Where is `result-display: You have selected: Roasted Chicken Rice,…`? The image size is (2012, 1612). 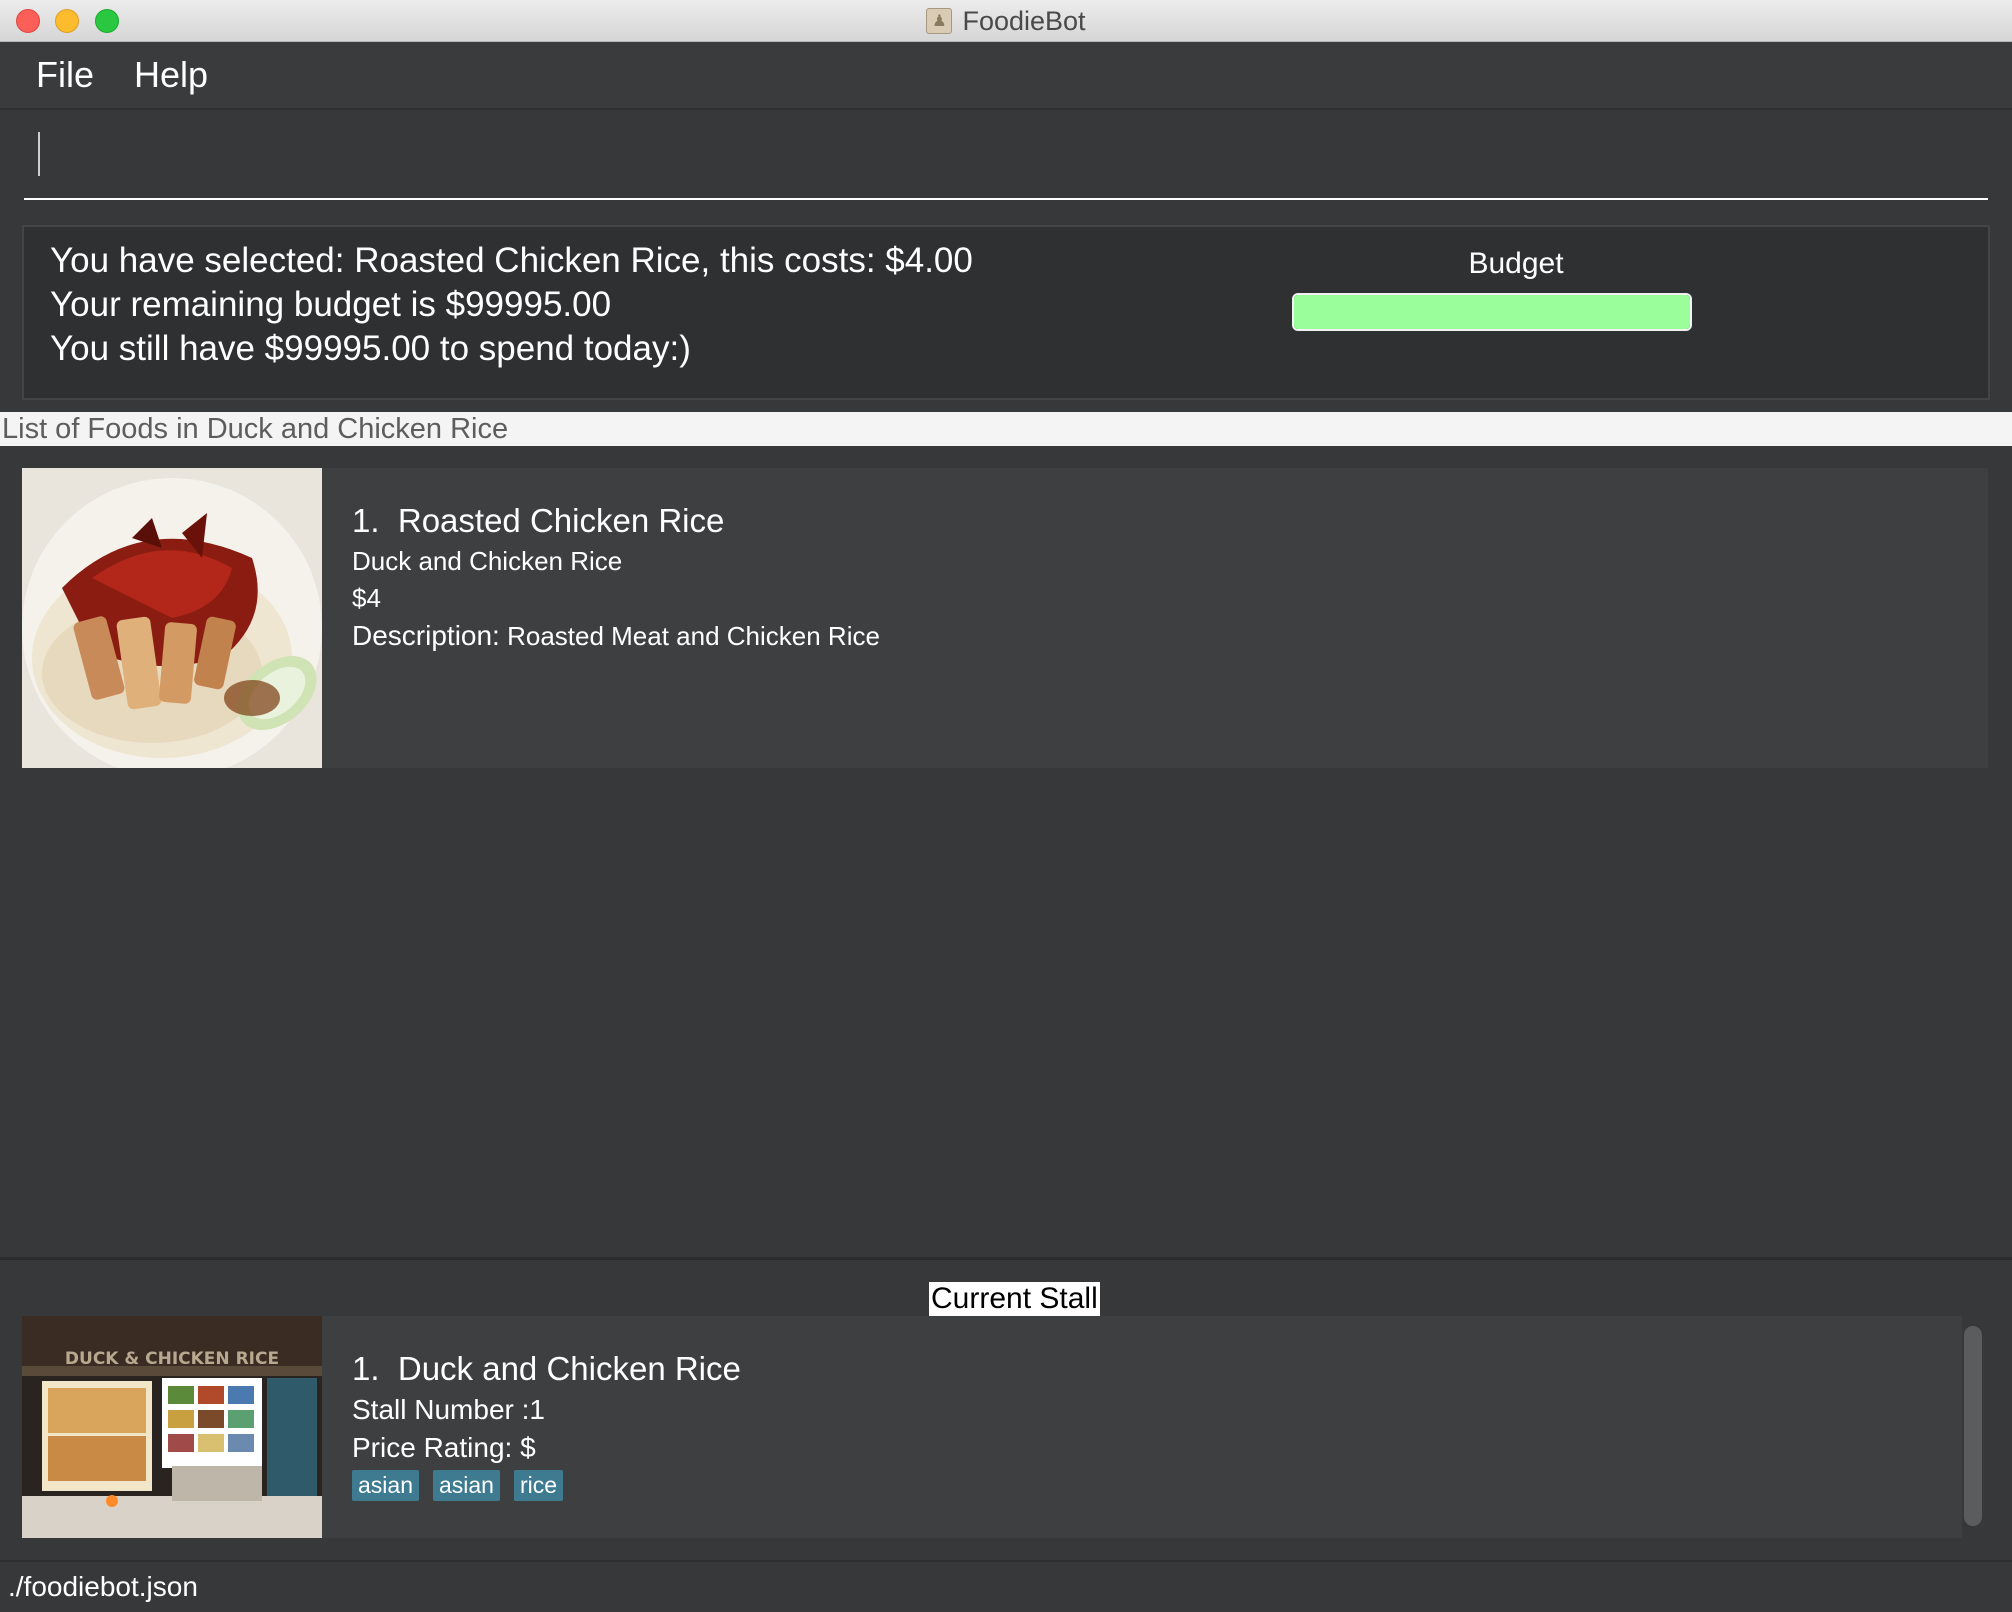
result-display: You have selected: Roasted Chicken Rice,… is located at coordinates (1006, 312).